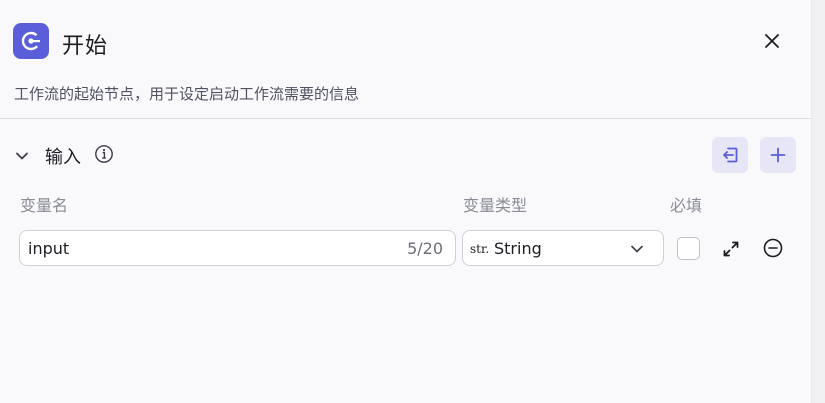  I want to click on required-checkbox, so click(688, 248).